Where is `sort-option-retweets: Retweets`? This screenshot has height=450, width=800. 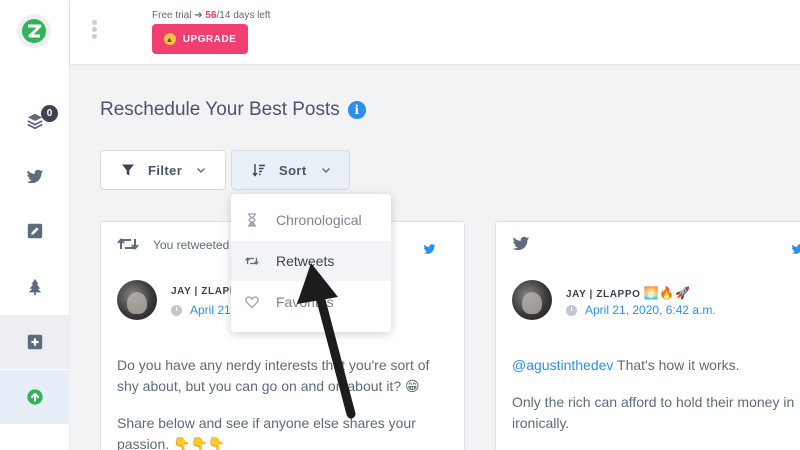
sort-option-retweets: Retweets is located at coordinates (311, 261).